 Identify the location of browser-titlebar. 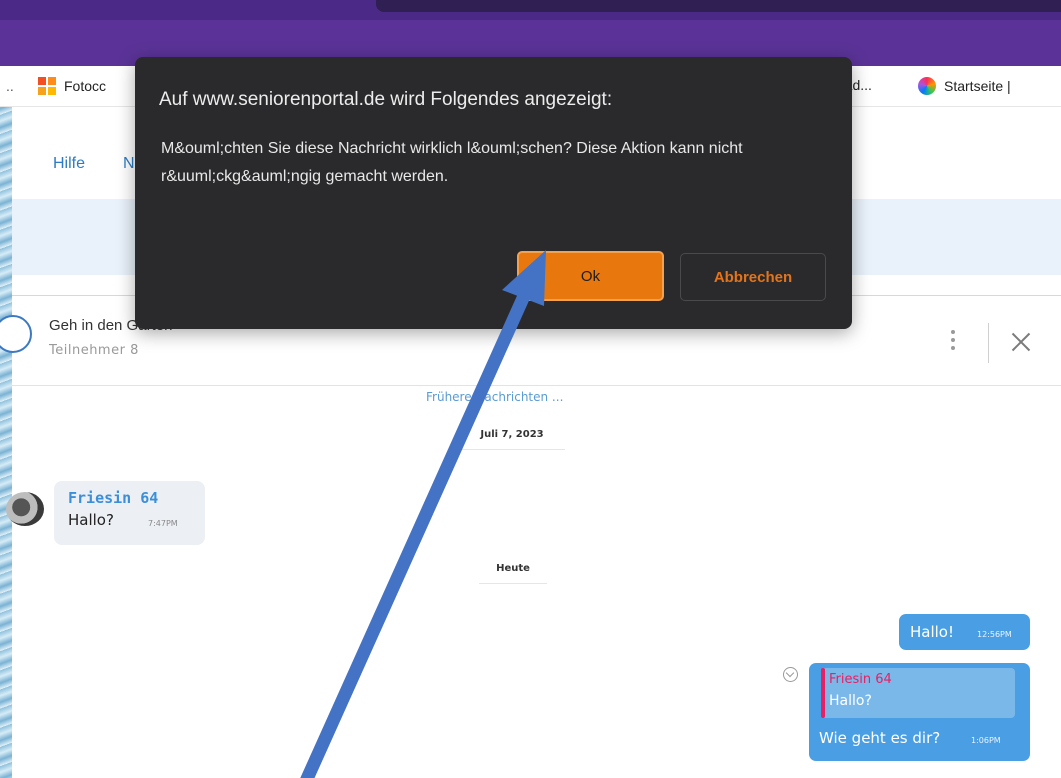
(530, 10).